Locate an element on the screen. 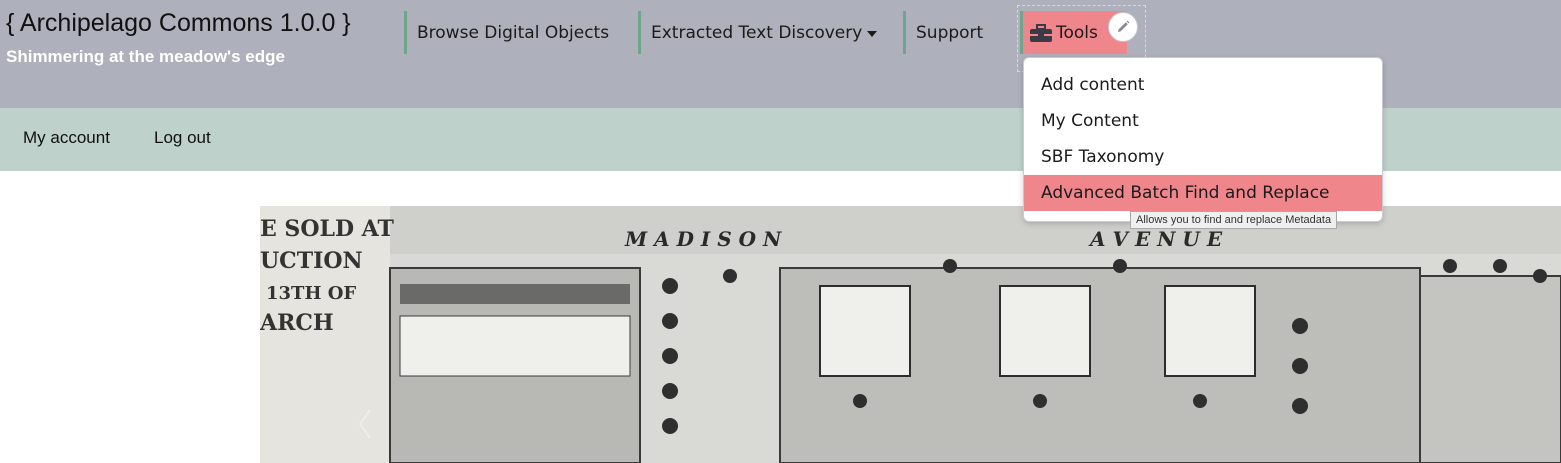 This screenshot has width=1561, height=463. menu-item-label: My Content is located at coordinates (1090, 121).